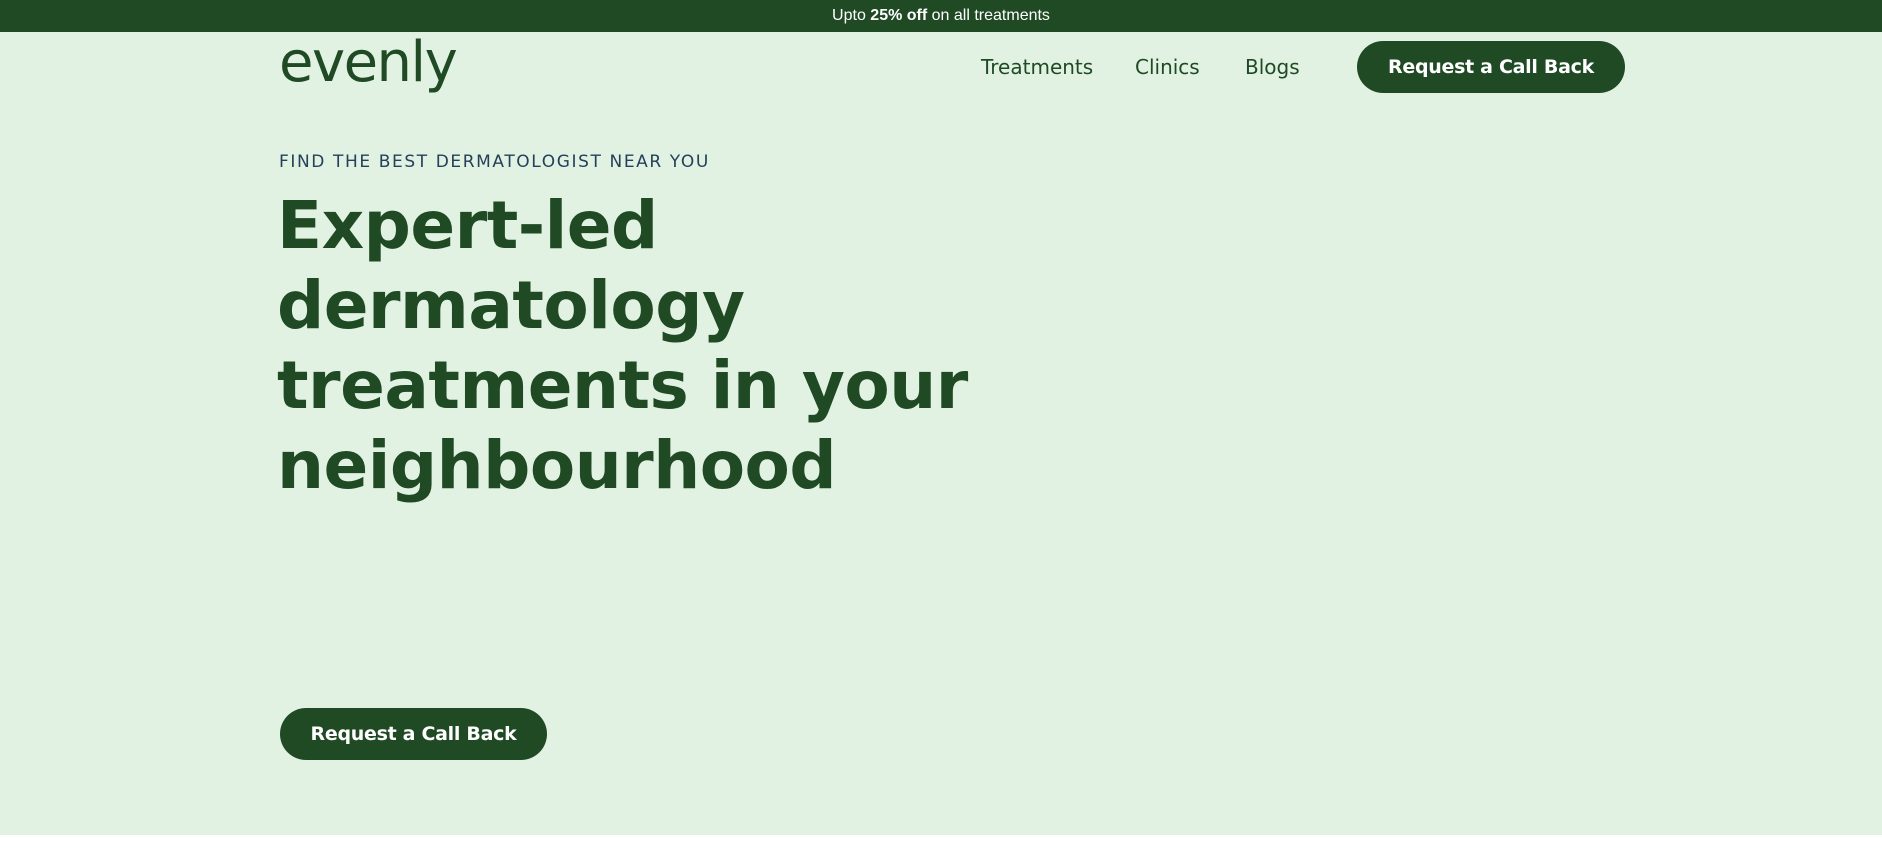  What do you see at coordinates (494, 162) in the screenshot?
I see `hero-eyebrow: FIND THE BEST DERMATOLOGIST NEAR YOU` at bounding box center [494, 162].